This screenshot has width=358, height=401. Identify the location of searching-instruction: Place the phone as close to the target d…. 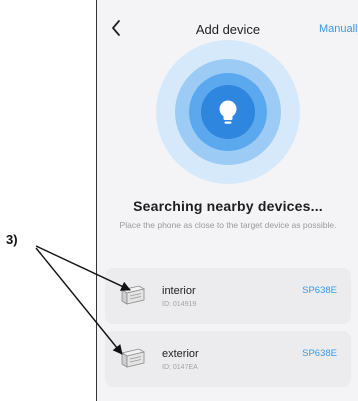
(228, 225).